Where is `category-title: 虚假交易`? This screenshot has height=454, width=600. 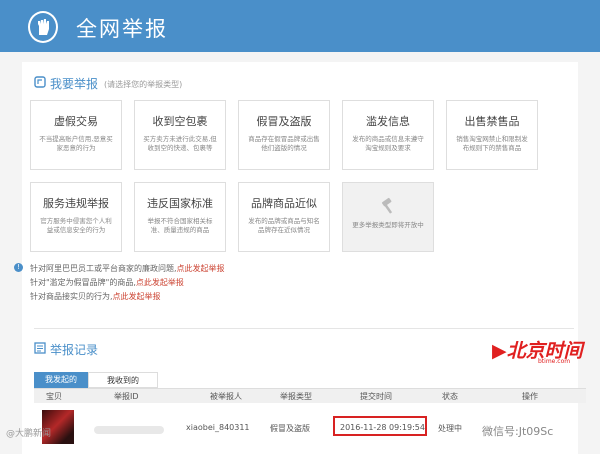 category-title: 虚假交易 is located at coordinates (76, 121).